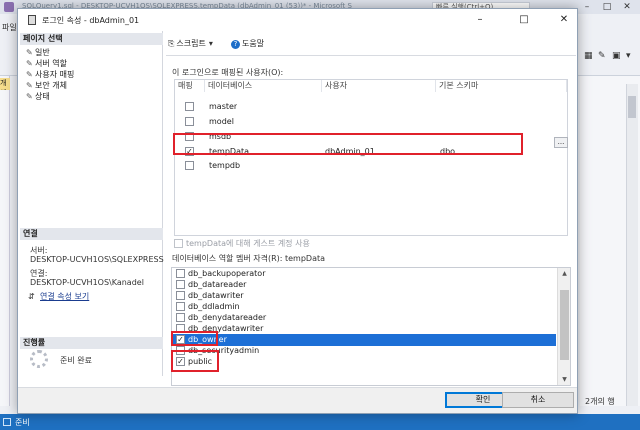 The width and height of the screenshot is (640, 430). Describe the element at coordinates (91, 343) in the screenshot. I see `progress-header: 진행률` at that location.